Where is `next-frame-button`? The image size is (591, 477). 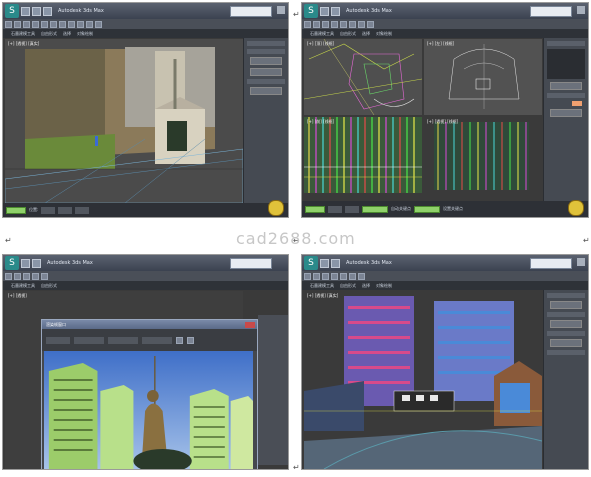 next-frame-button is located at coordinates (352, 209).